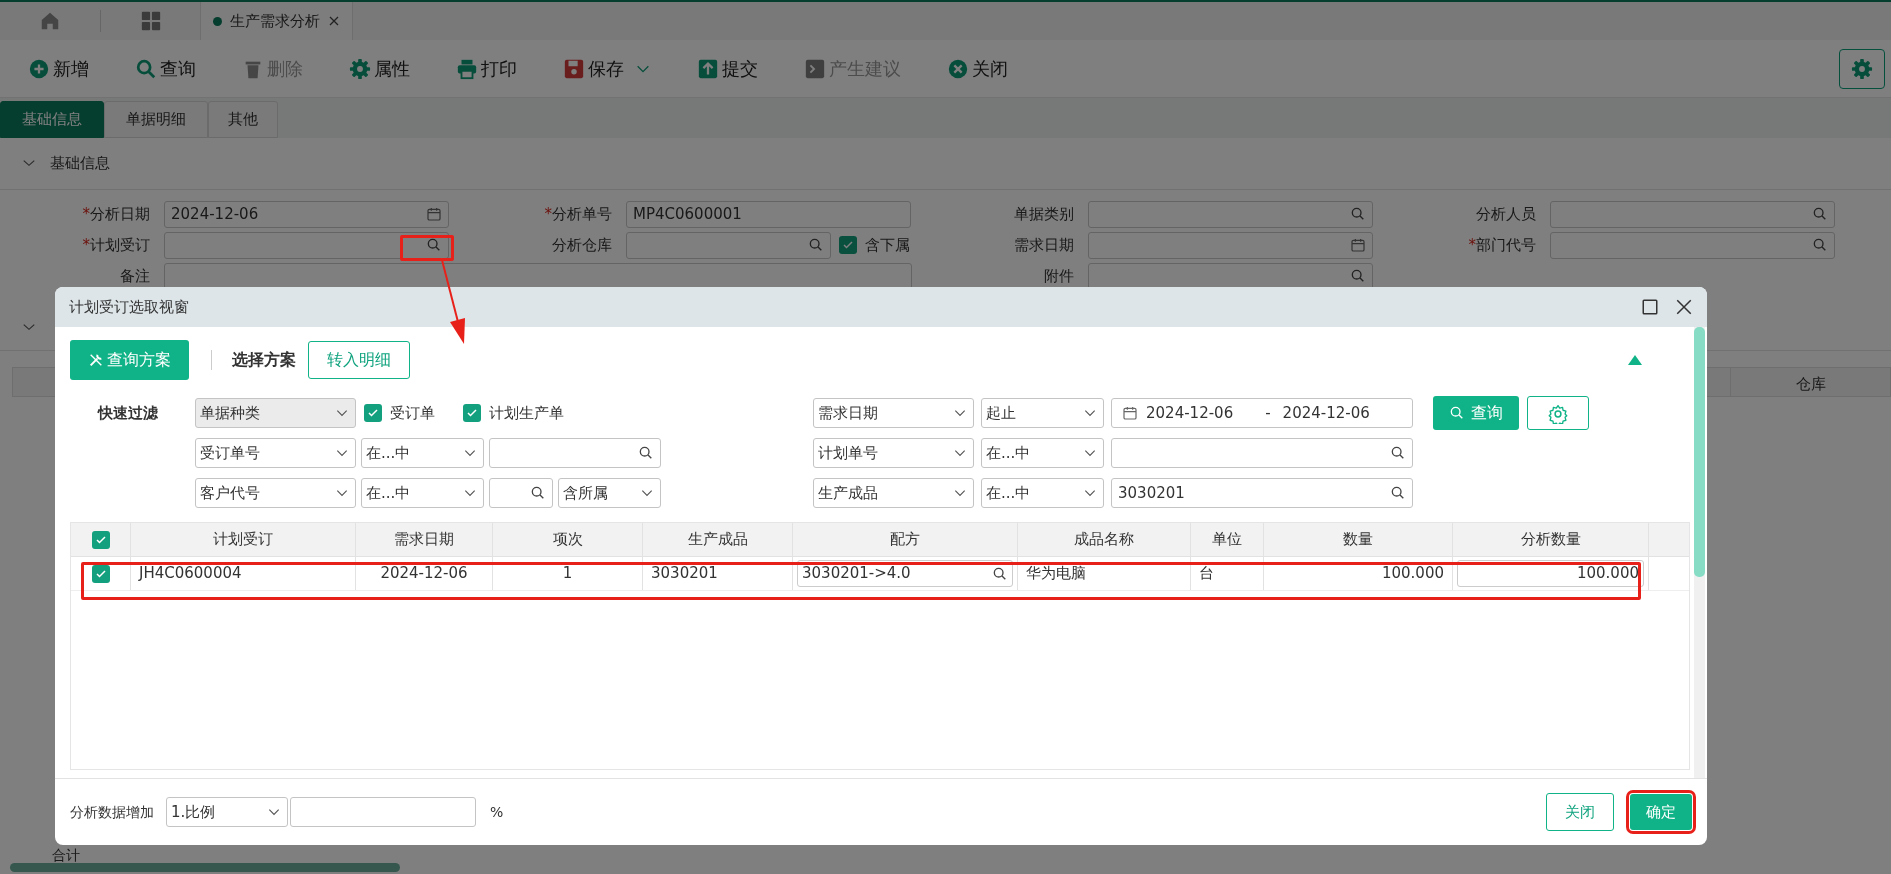 This screenshot has width=1891, height=874. What do you see at coordinates (127, 413) in the screenshot?
I see `filter-label: 快速过滤` at bounding box center [127, 413].